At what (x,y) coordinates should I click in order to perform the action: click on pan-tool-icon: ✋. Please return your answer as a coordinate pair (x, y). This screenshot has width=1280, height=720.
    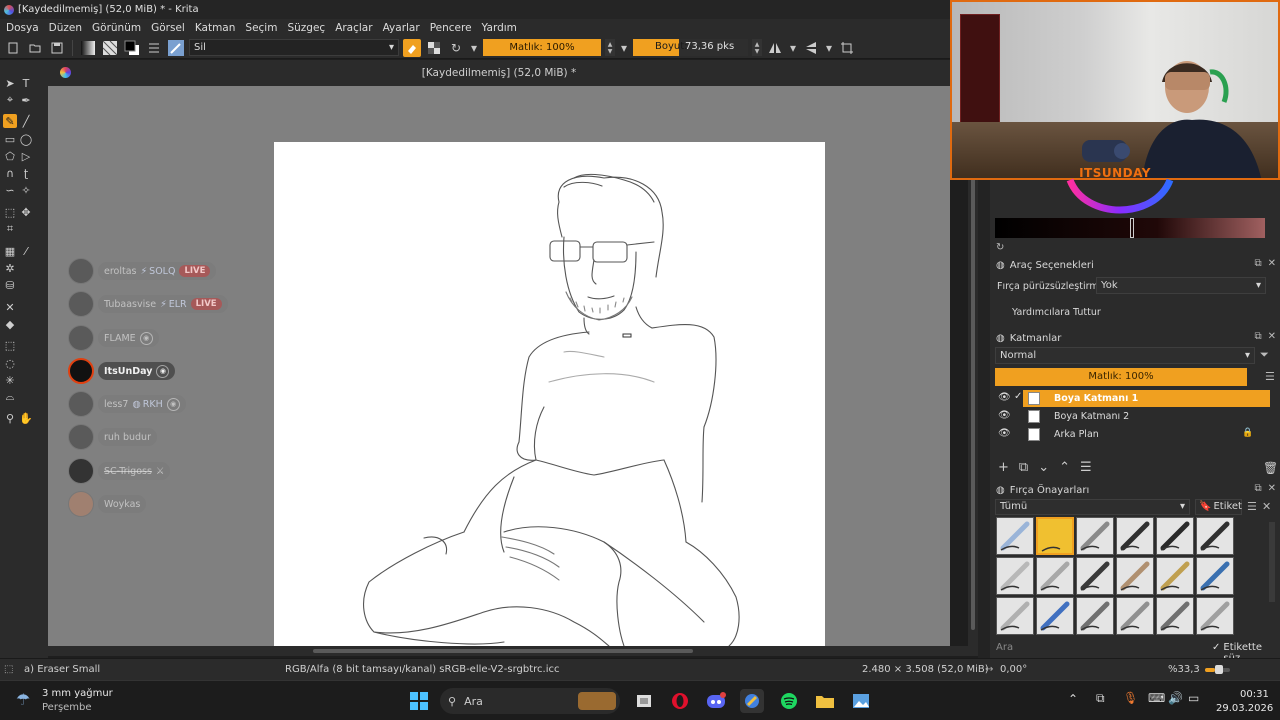
    Looking at the image, I should click on (26, 418).